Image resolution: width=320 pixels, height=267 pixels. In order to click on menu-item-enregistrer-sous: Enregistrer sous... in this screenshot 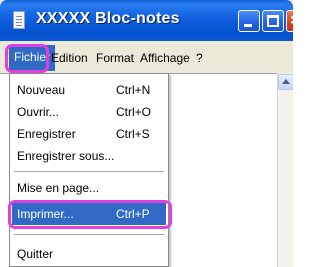, I will do `click(89, 156)`.